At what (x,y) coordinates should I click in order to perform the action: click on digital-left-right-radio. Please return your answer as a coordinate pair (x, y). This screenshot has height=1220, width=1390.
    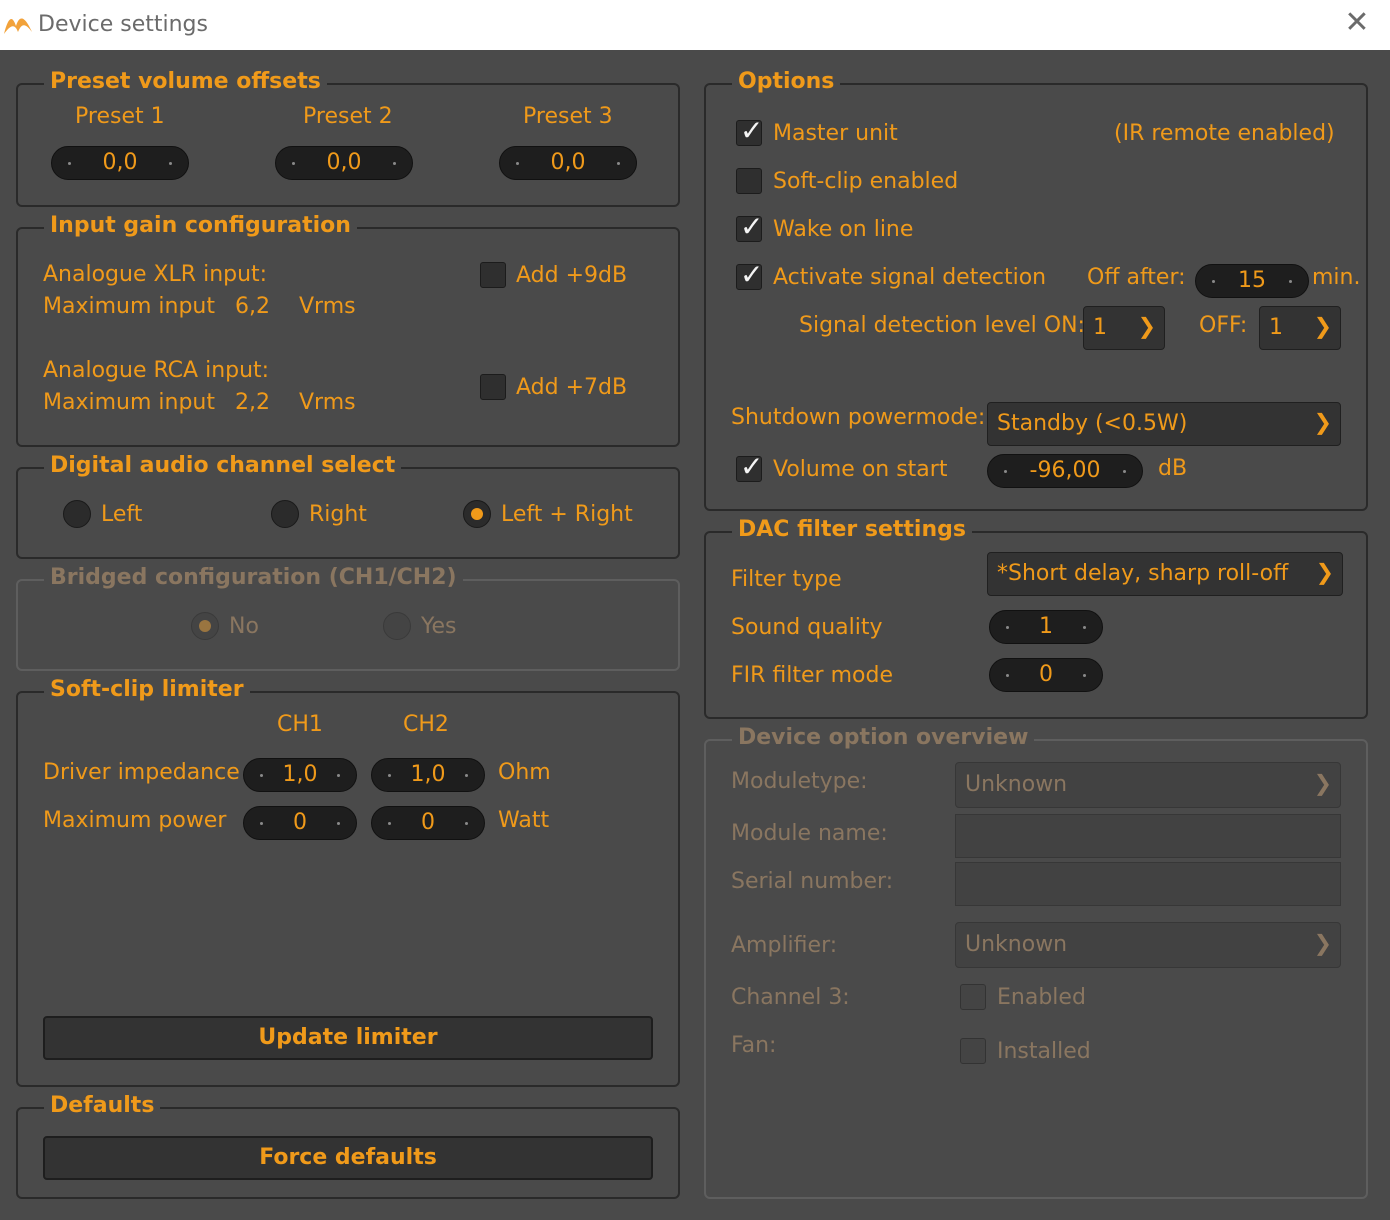
    Looking at the image, I should click on (477, 514).